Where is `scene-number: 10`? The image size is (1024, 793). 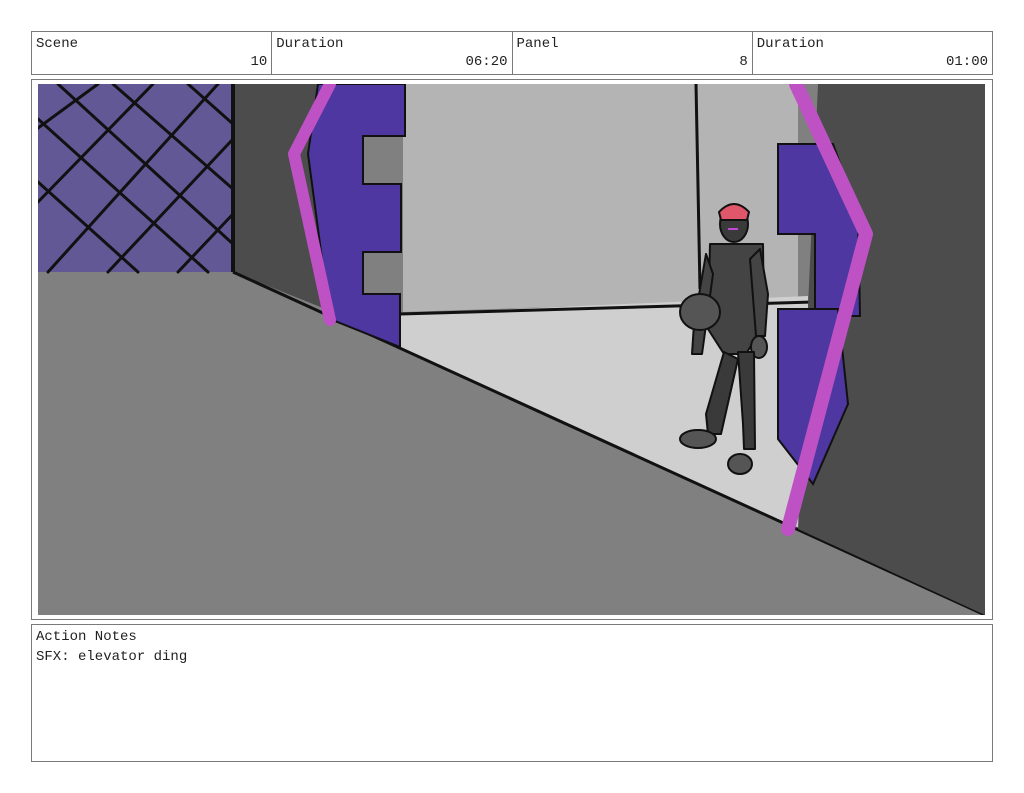 scene-number: 10 is located at coordinates (259, 62).